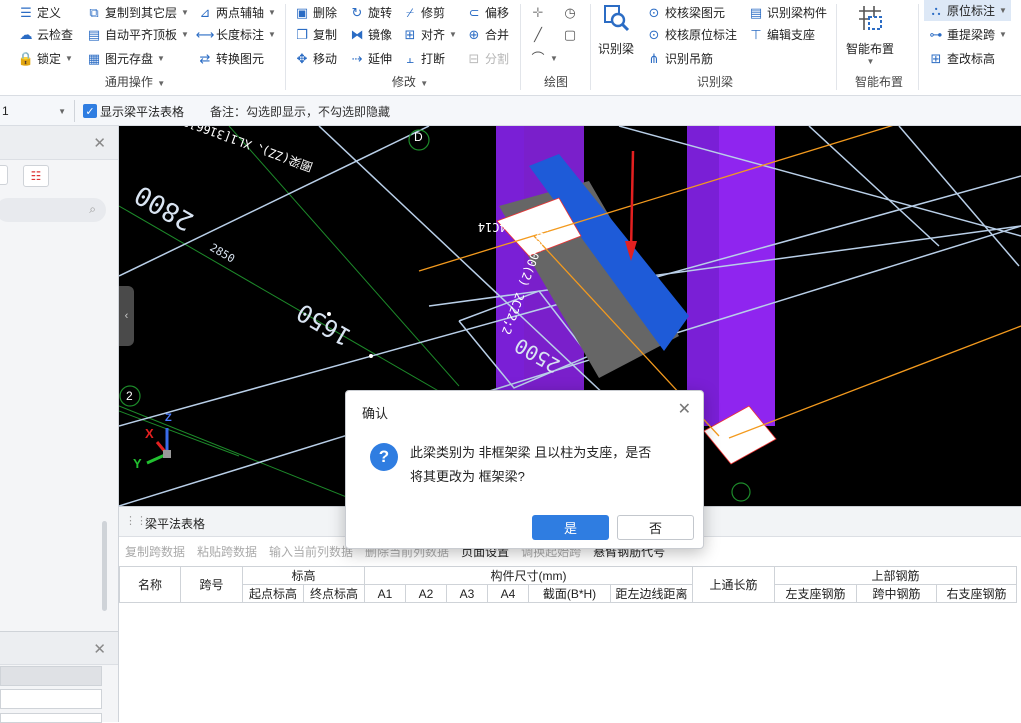 The height and width of the screenshot is (723, 1021). Describe the element at coordinates (590, 47) in the screenshot. I see `group-divider` at that location.